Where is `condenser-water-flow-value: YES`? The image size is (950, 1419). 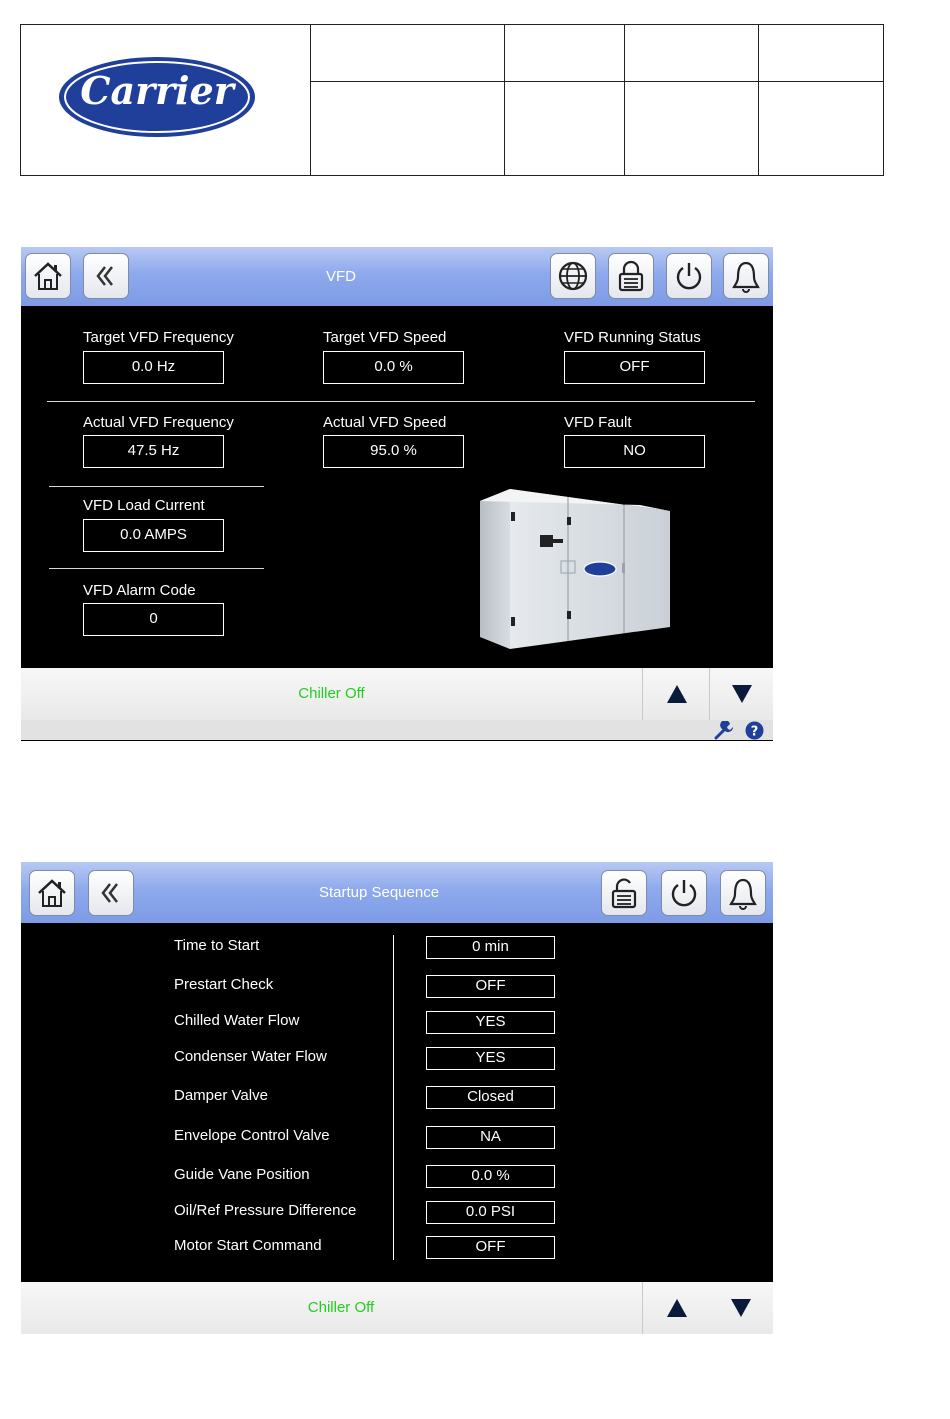 condenser-water-flow-value: YES is located at coordinates (490, 1058).